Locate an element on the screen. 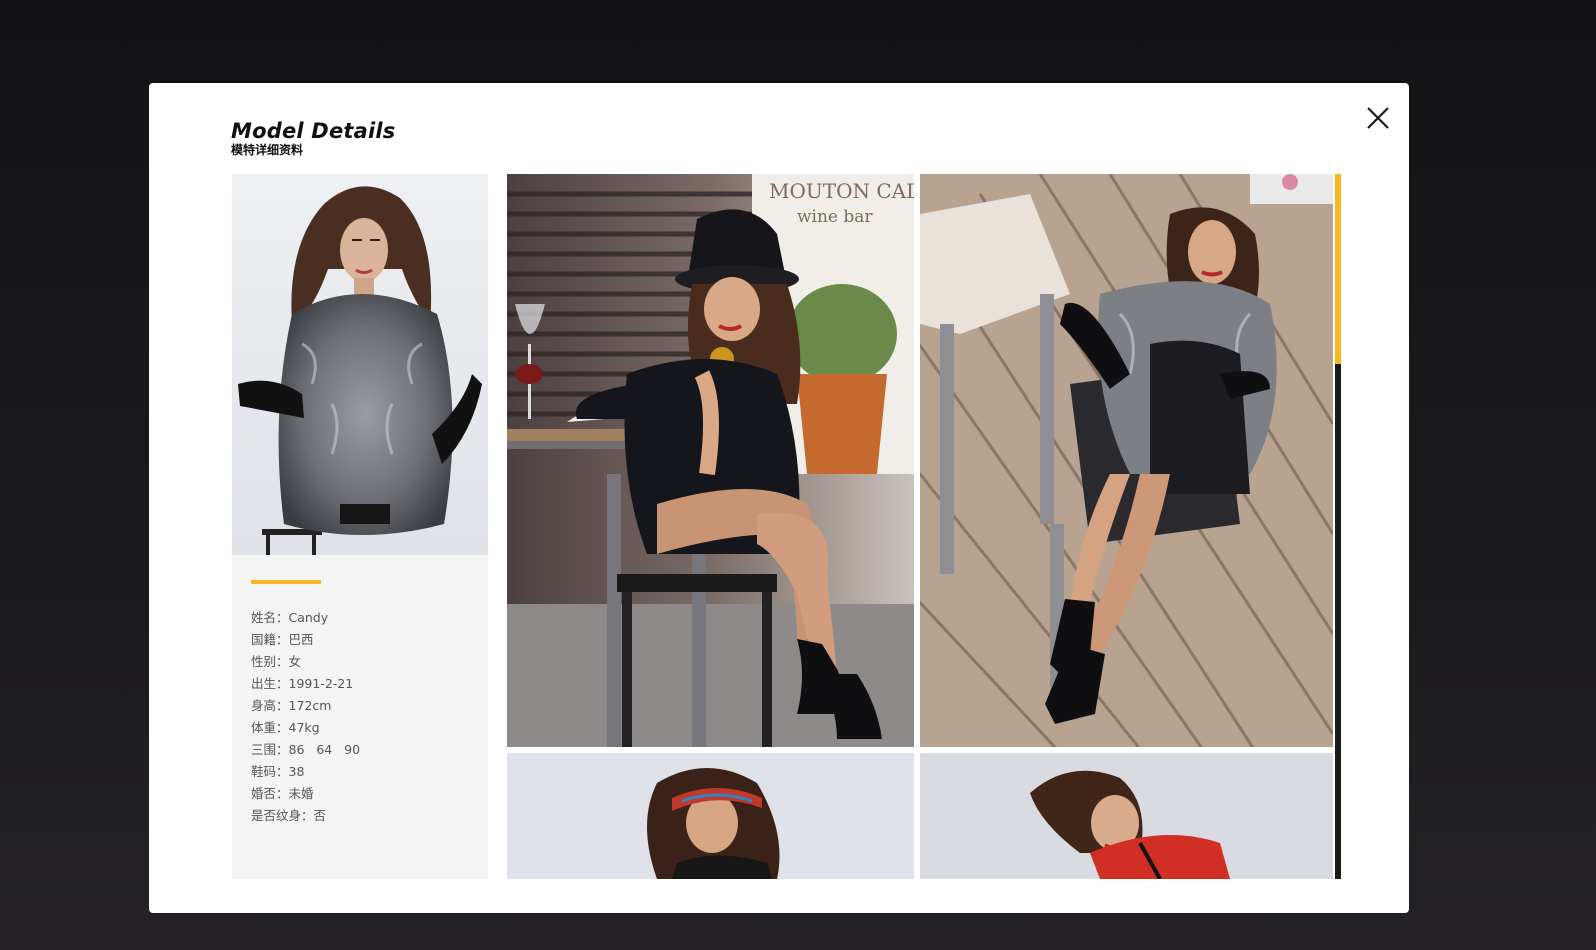  info-gender: 性别：女 is located at coordinates (276, 661).